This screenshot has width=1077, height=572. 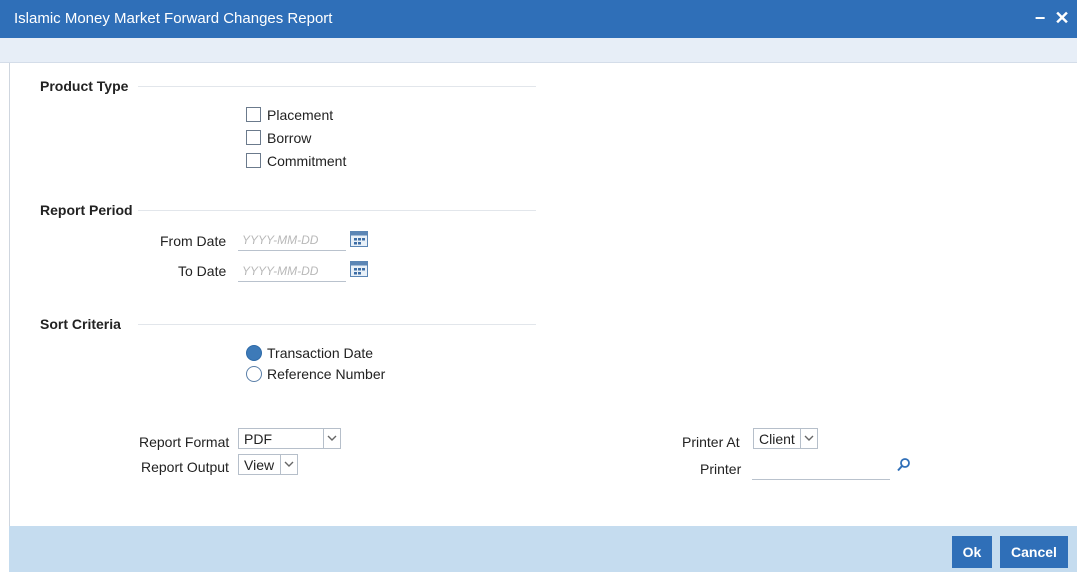 What do you see at coordinates (292, 240) in the screenshot?
I see `from-date-input` at bounding box center [292, 240].